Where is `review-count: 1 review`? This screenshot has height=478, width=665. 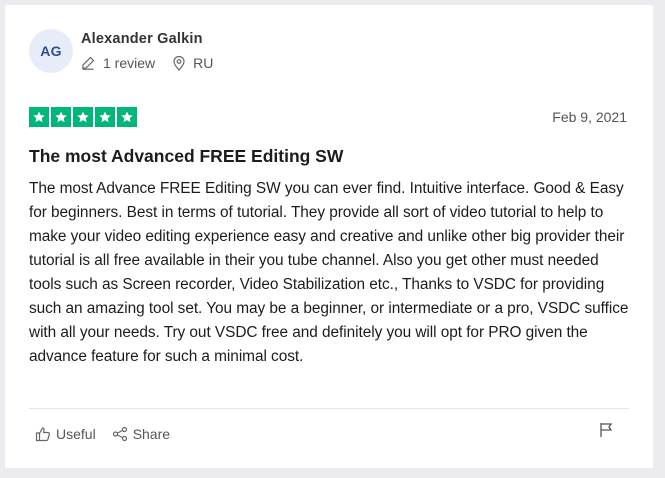
review-count: 1 review is located at coordinates (118, 63).